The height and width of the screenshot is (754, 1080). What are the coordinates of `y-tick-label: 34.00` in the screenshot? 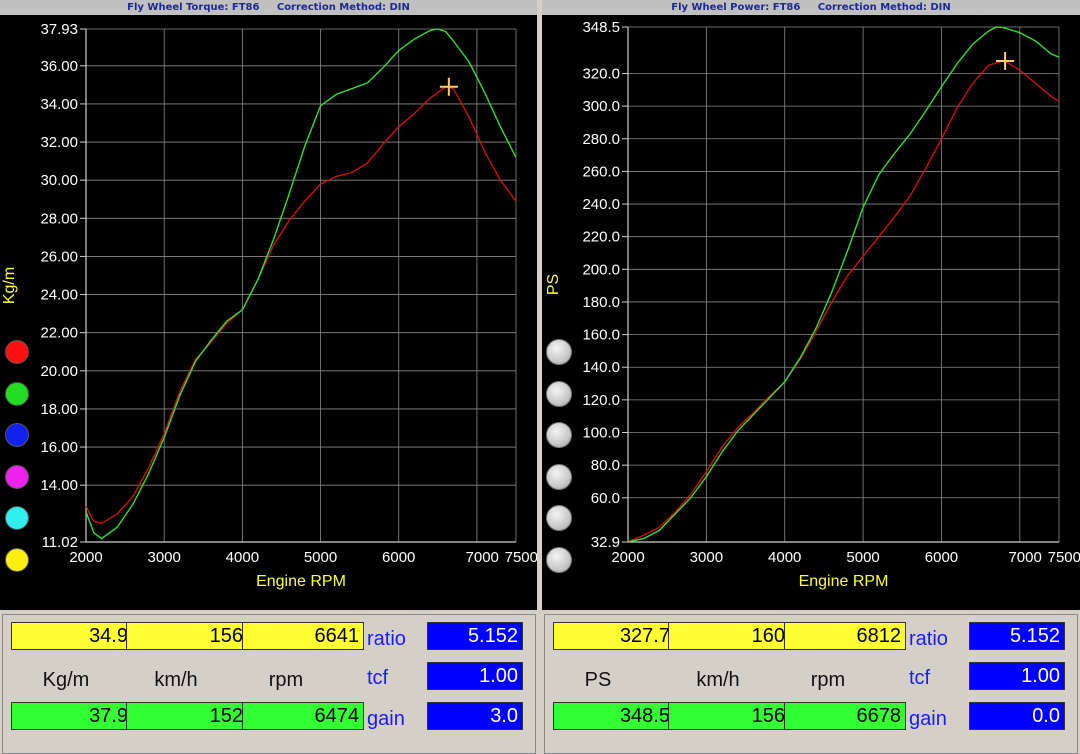 It's located at (59, 104).